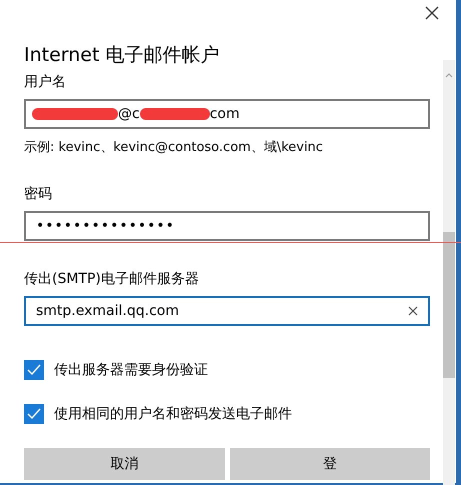 The height and width of the screenshot is (485, 461). I want to click on sign-in-button: 登, so click(330, 464).